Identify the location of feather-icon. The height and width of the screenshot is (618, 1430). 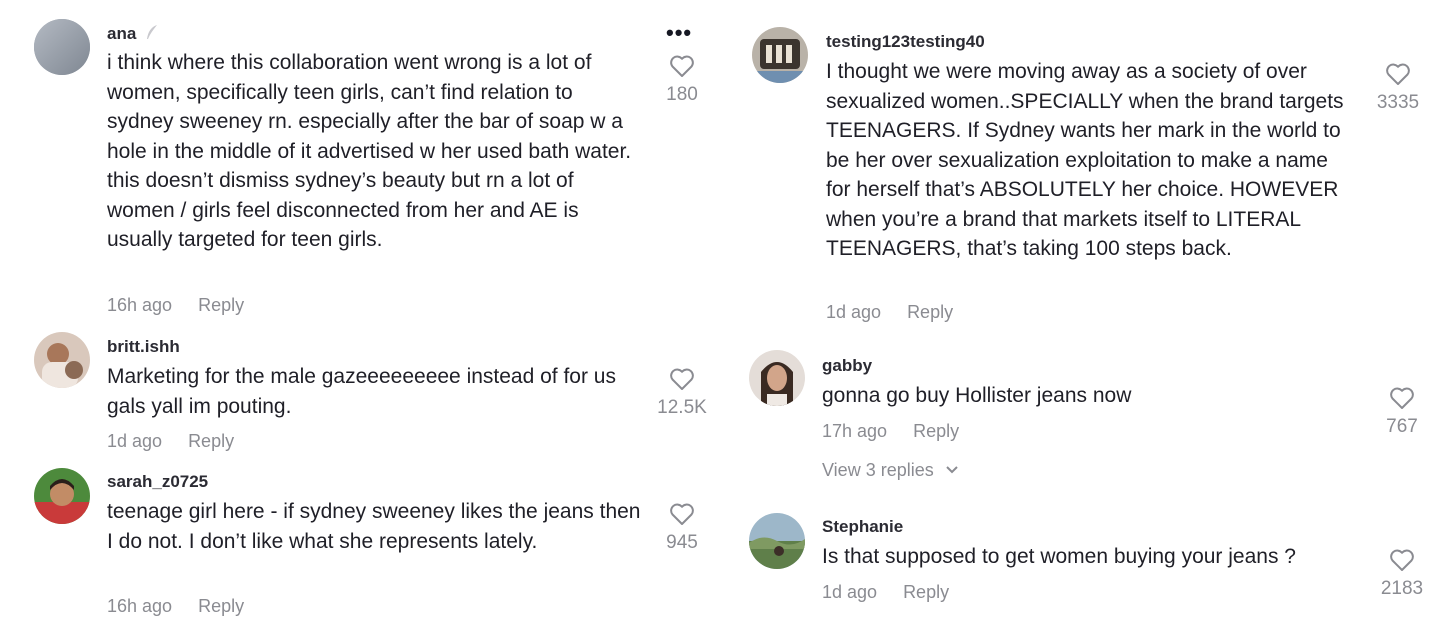
(152, 32).